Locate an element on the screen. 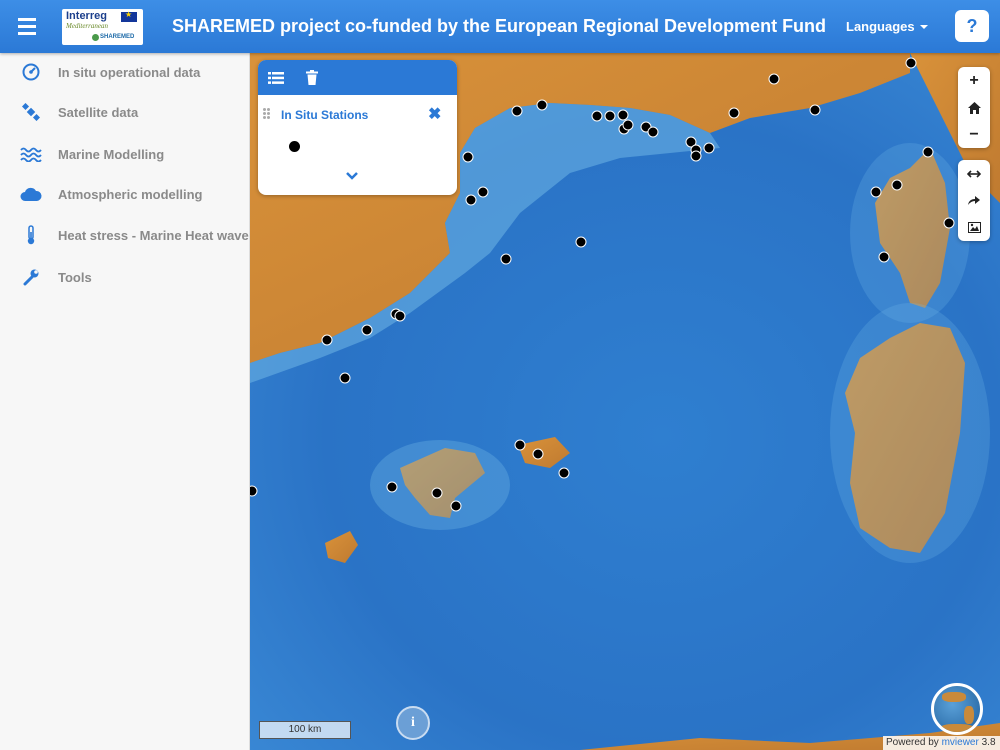 The height and width of the screenshot is (750, 1000). legend-marker is located at coordinates (294, 146).